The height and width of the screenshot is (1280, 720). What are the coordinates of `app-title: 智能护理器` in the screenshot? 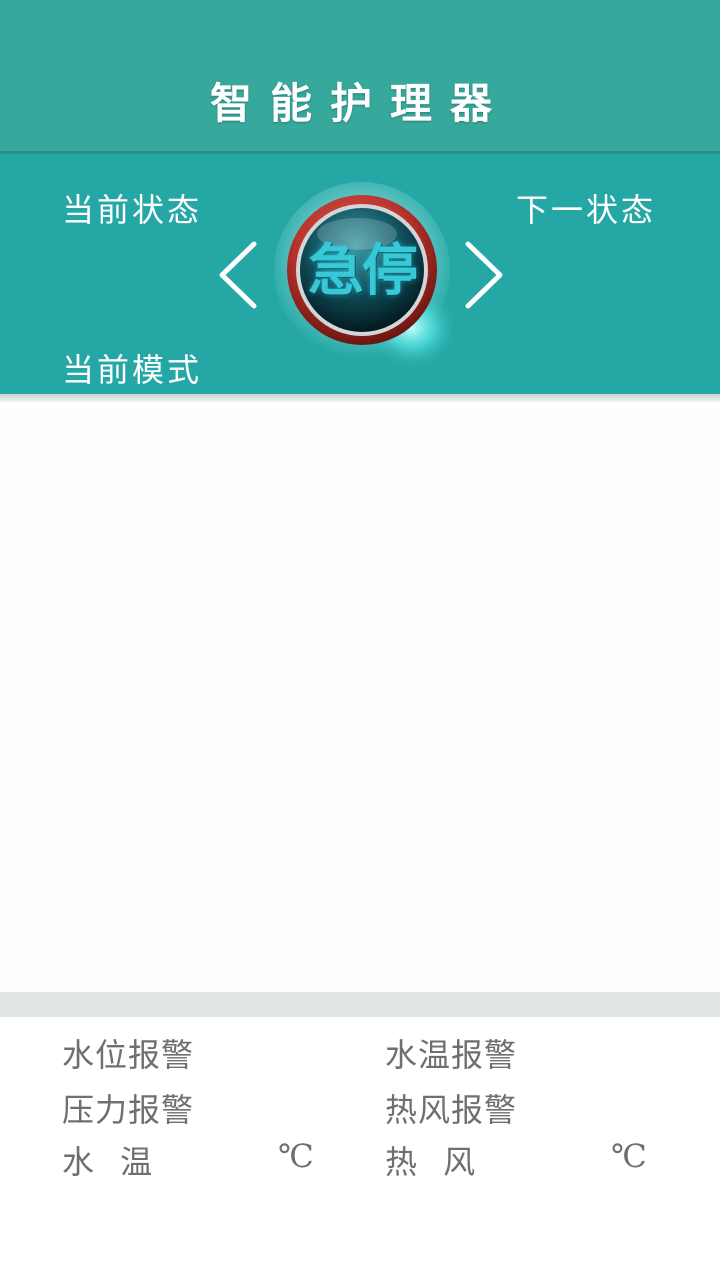 It's located at (359, 103).